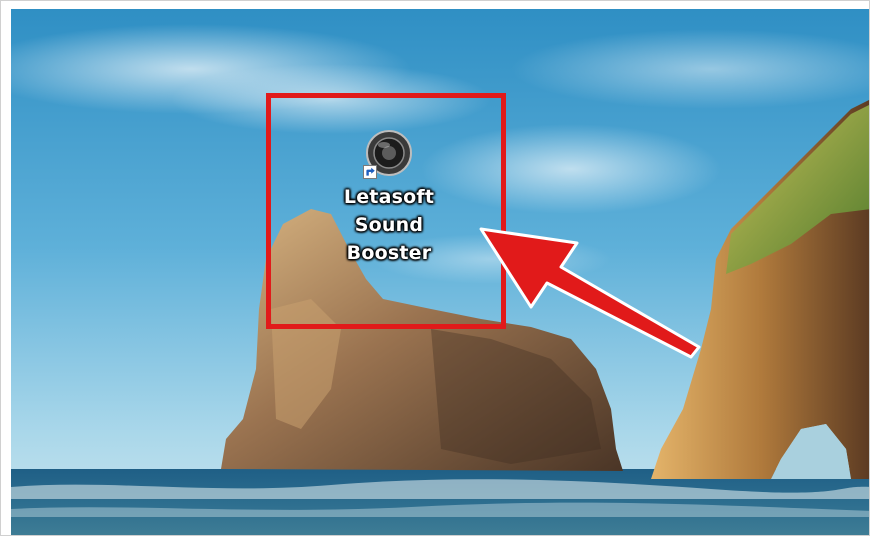 The height and width of the screenshot is (536, 870). Describe the element at coordinates (386, 211) in the screenshot. I see `highlight-box` at that location.